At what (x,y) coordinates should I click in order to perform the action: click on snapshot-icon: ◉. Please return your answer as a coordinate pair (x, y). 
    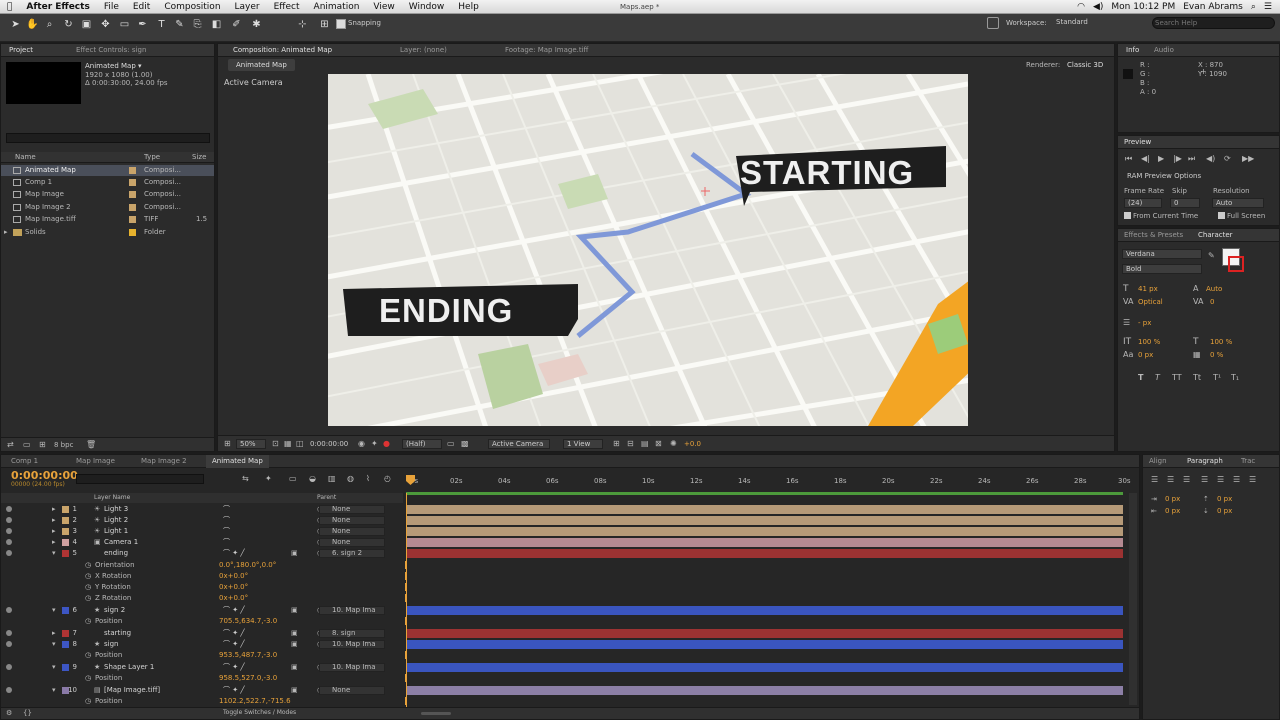
    Looking at the image, I should click on (361, 443).